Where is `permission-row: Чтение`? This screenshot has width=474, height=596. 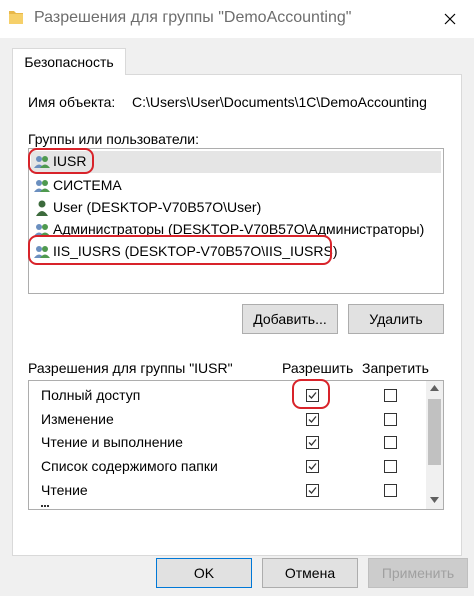 permission-row: Чтение is located at coordinates (236, 494).